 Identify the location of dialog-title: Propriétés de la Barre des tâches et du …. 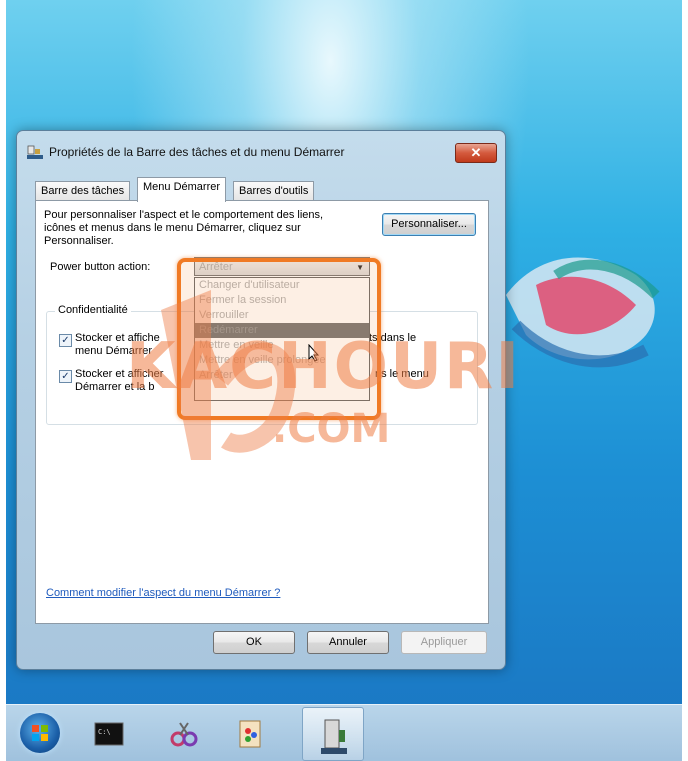
(197, 152).